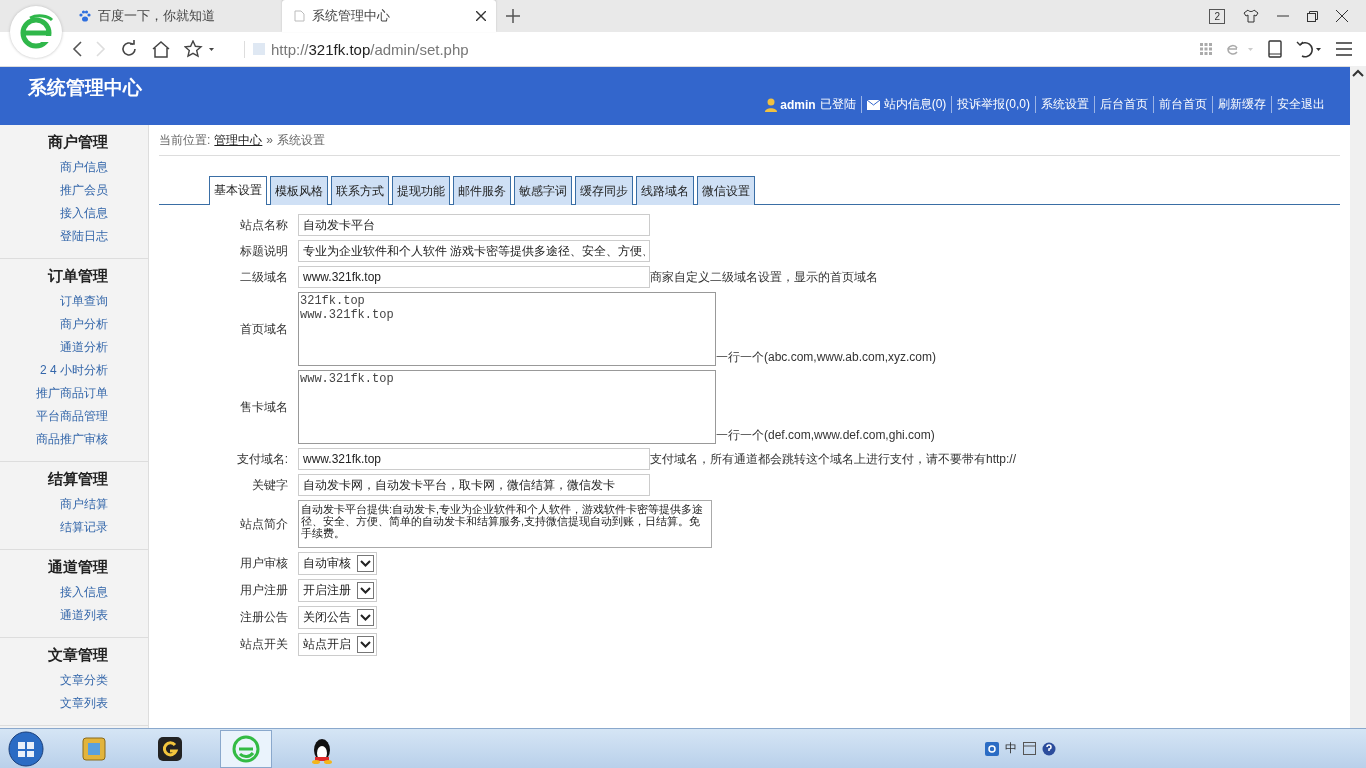  I want to click on field-label: 用户注册, so click(263, 590).